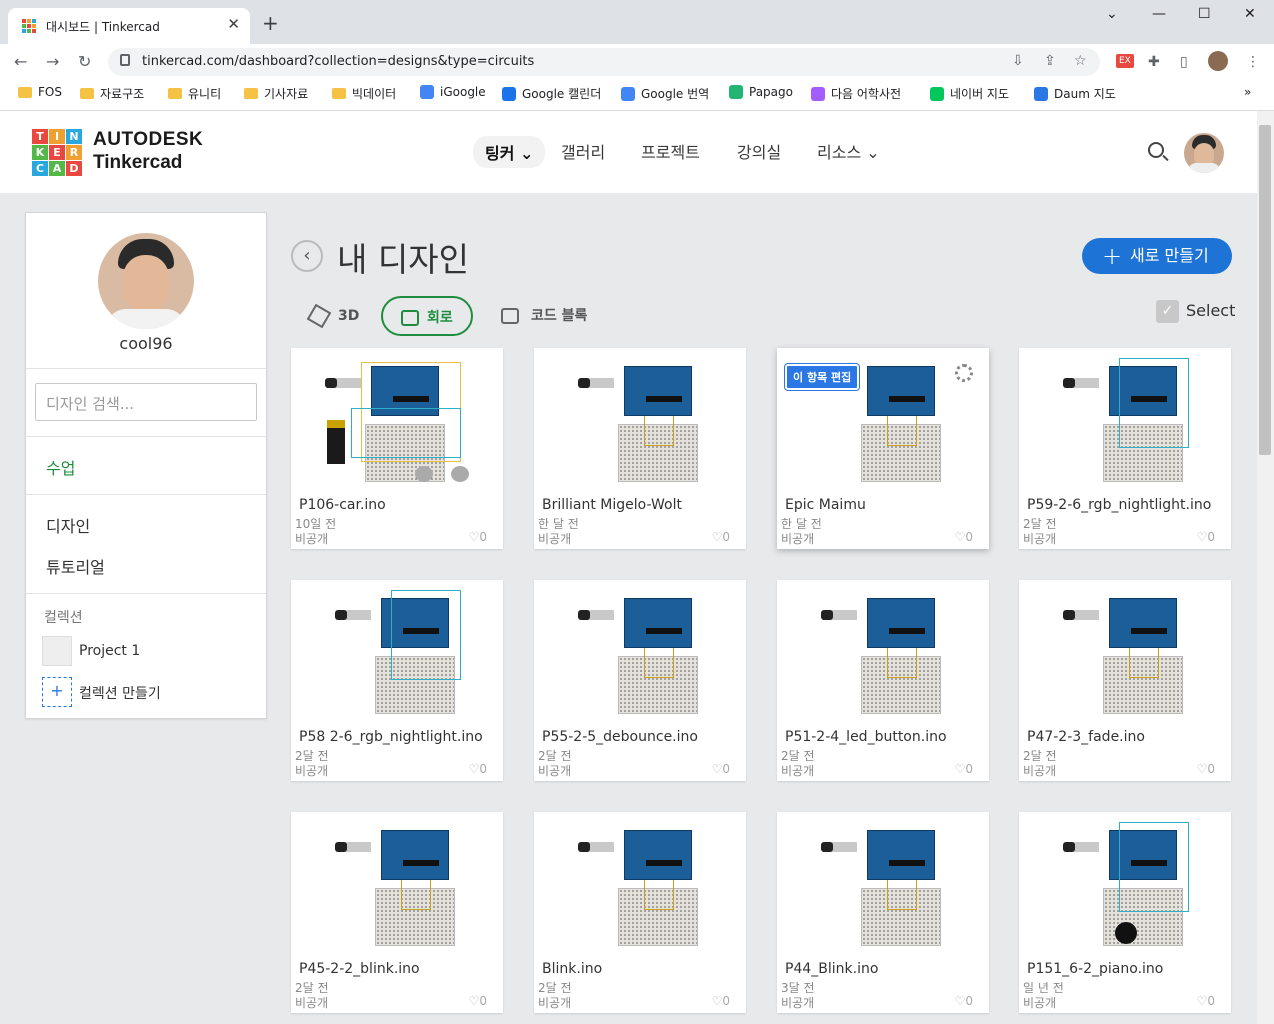 This screenshot has height=1024, width=1274. I want to click on collection-thumbnail, so click(57, 651).